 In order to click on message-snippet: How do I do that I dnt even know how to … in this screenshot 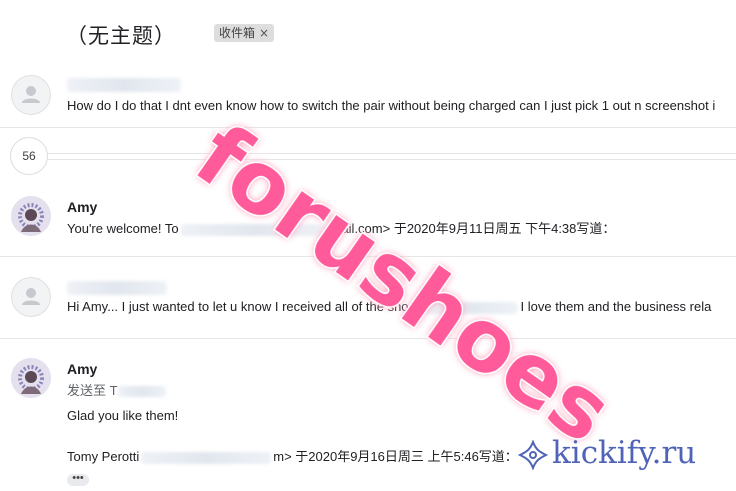, I will do `click(391, 105)`.